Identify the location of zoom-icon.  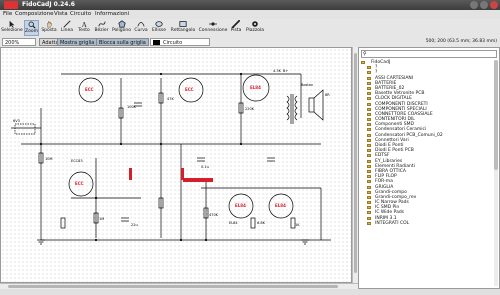
(32, 25).